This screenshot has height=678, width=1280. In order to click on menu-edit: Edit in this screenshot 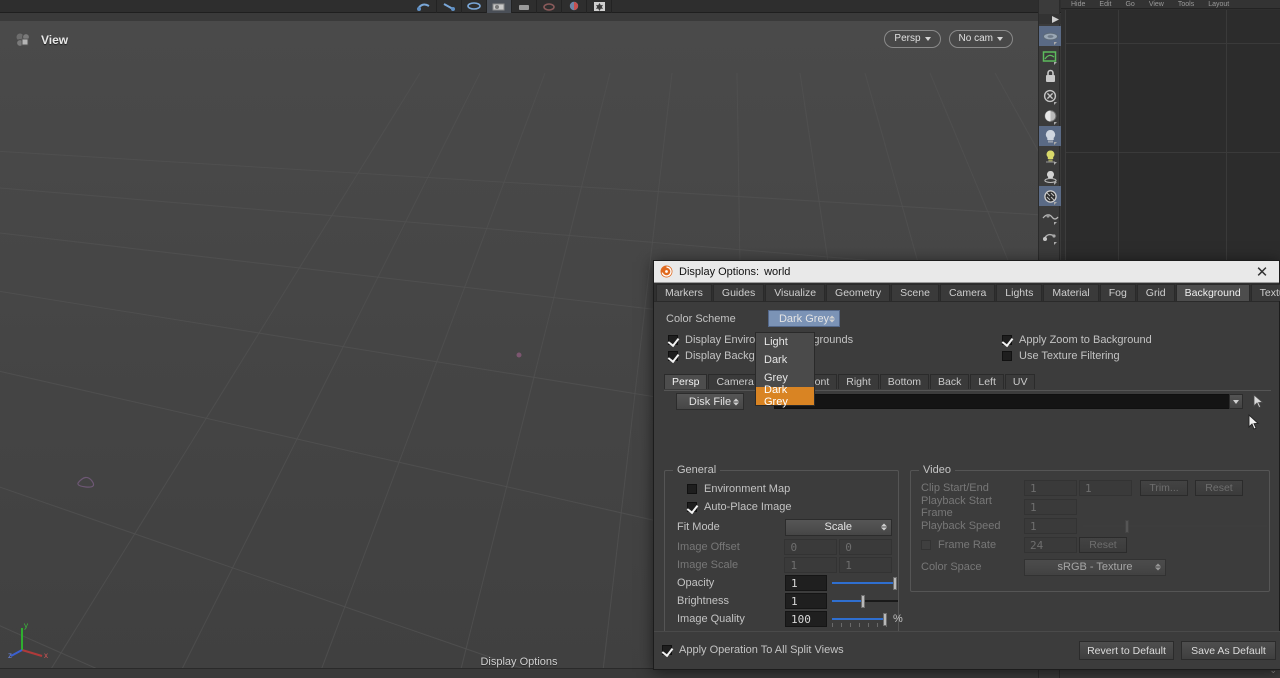, I will do `click(1105, 4)`.